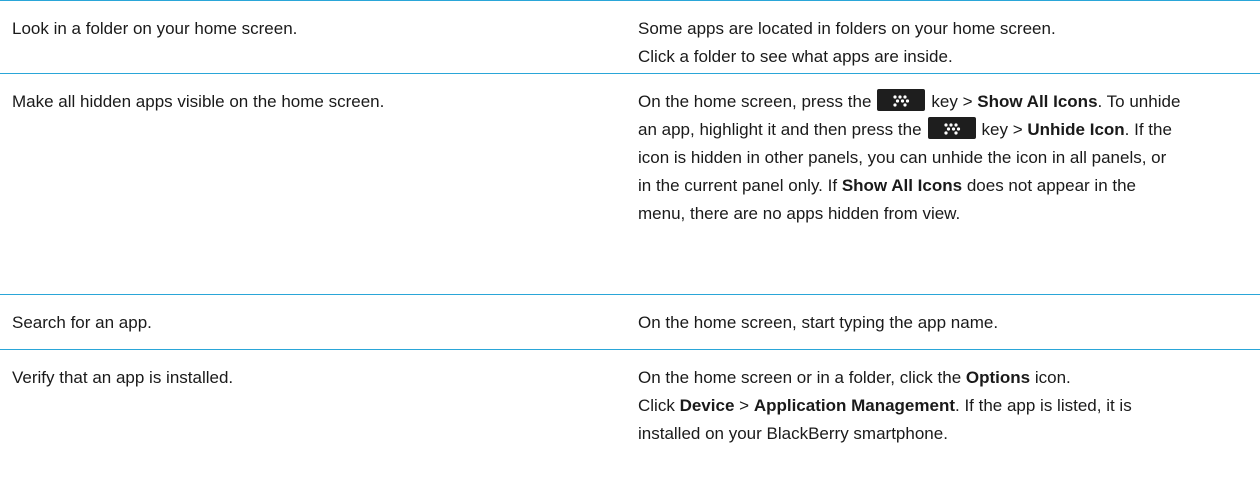 Image resolution: width=1260 pixels, height=490 pixels. Describe the element at coordinates (319, 322) in the screenshot. I see `task-cell: Search for an app.` at that location.